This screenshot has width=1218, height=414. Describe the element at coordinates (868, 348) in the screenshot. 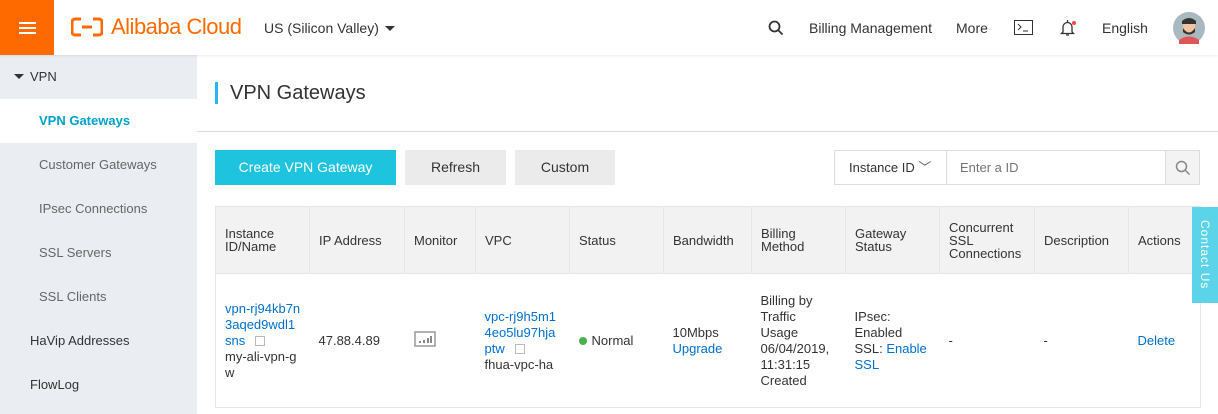

I see `ssl-label: SSL:` at that location.